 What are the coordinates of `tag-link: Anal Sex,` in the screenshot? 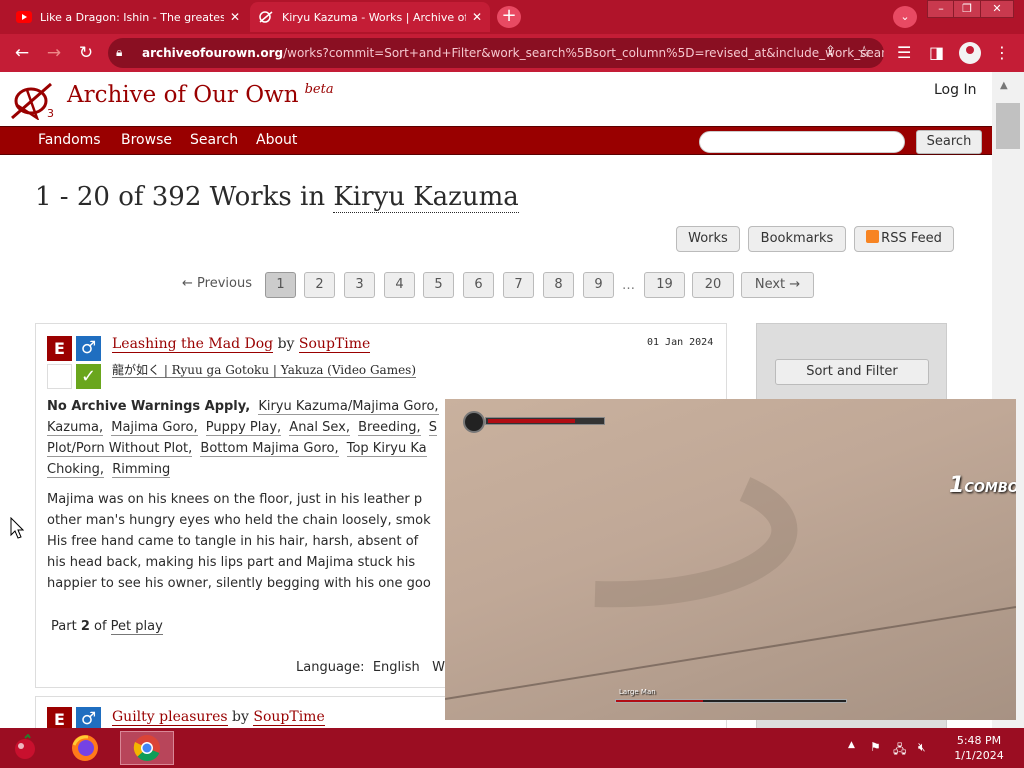 It's located at (319, 428).